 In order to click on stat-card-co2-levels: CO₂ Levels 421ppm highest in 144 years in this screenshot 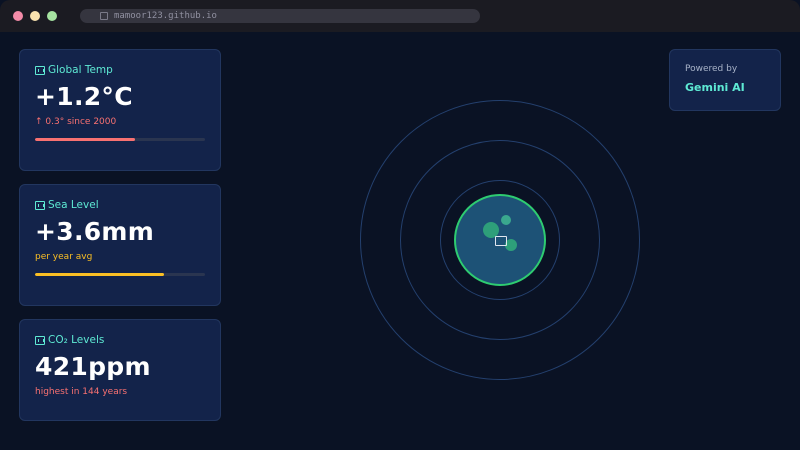, I will do `click(120, 370)`.